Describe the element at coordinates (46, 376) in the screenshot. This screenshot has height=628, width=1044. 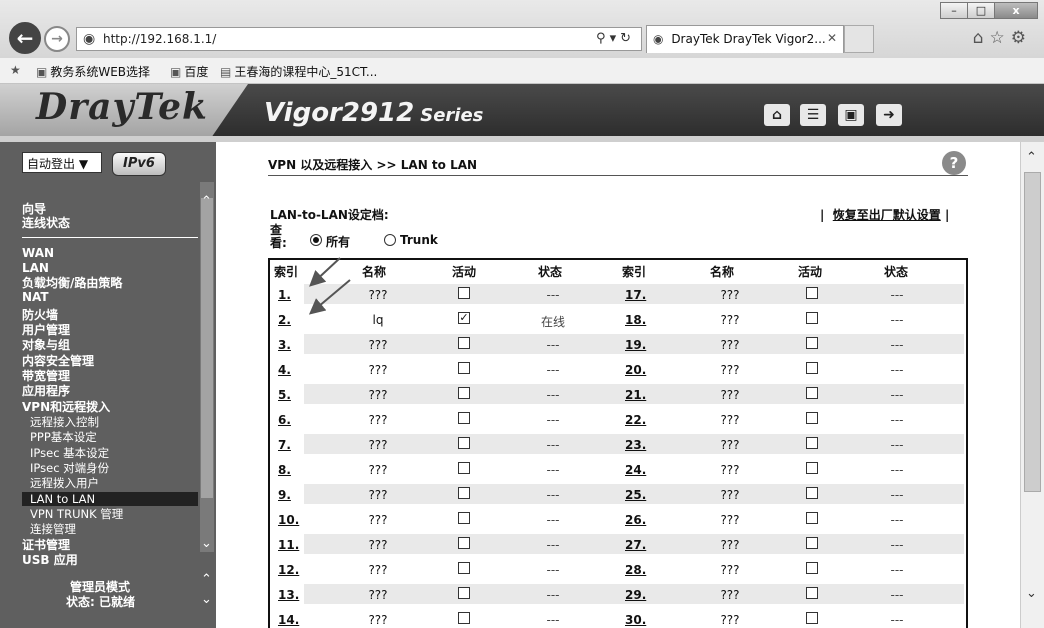
I see `menu-bandwidth: 带宽管理` at that location.